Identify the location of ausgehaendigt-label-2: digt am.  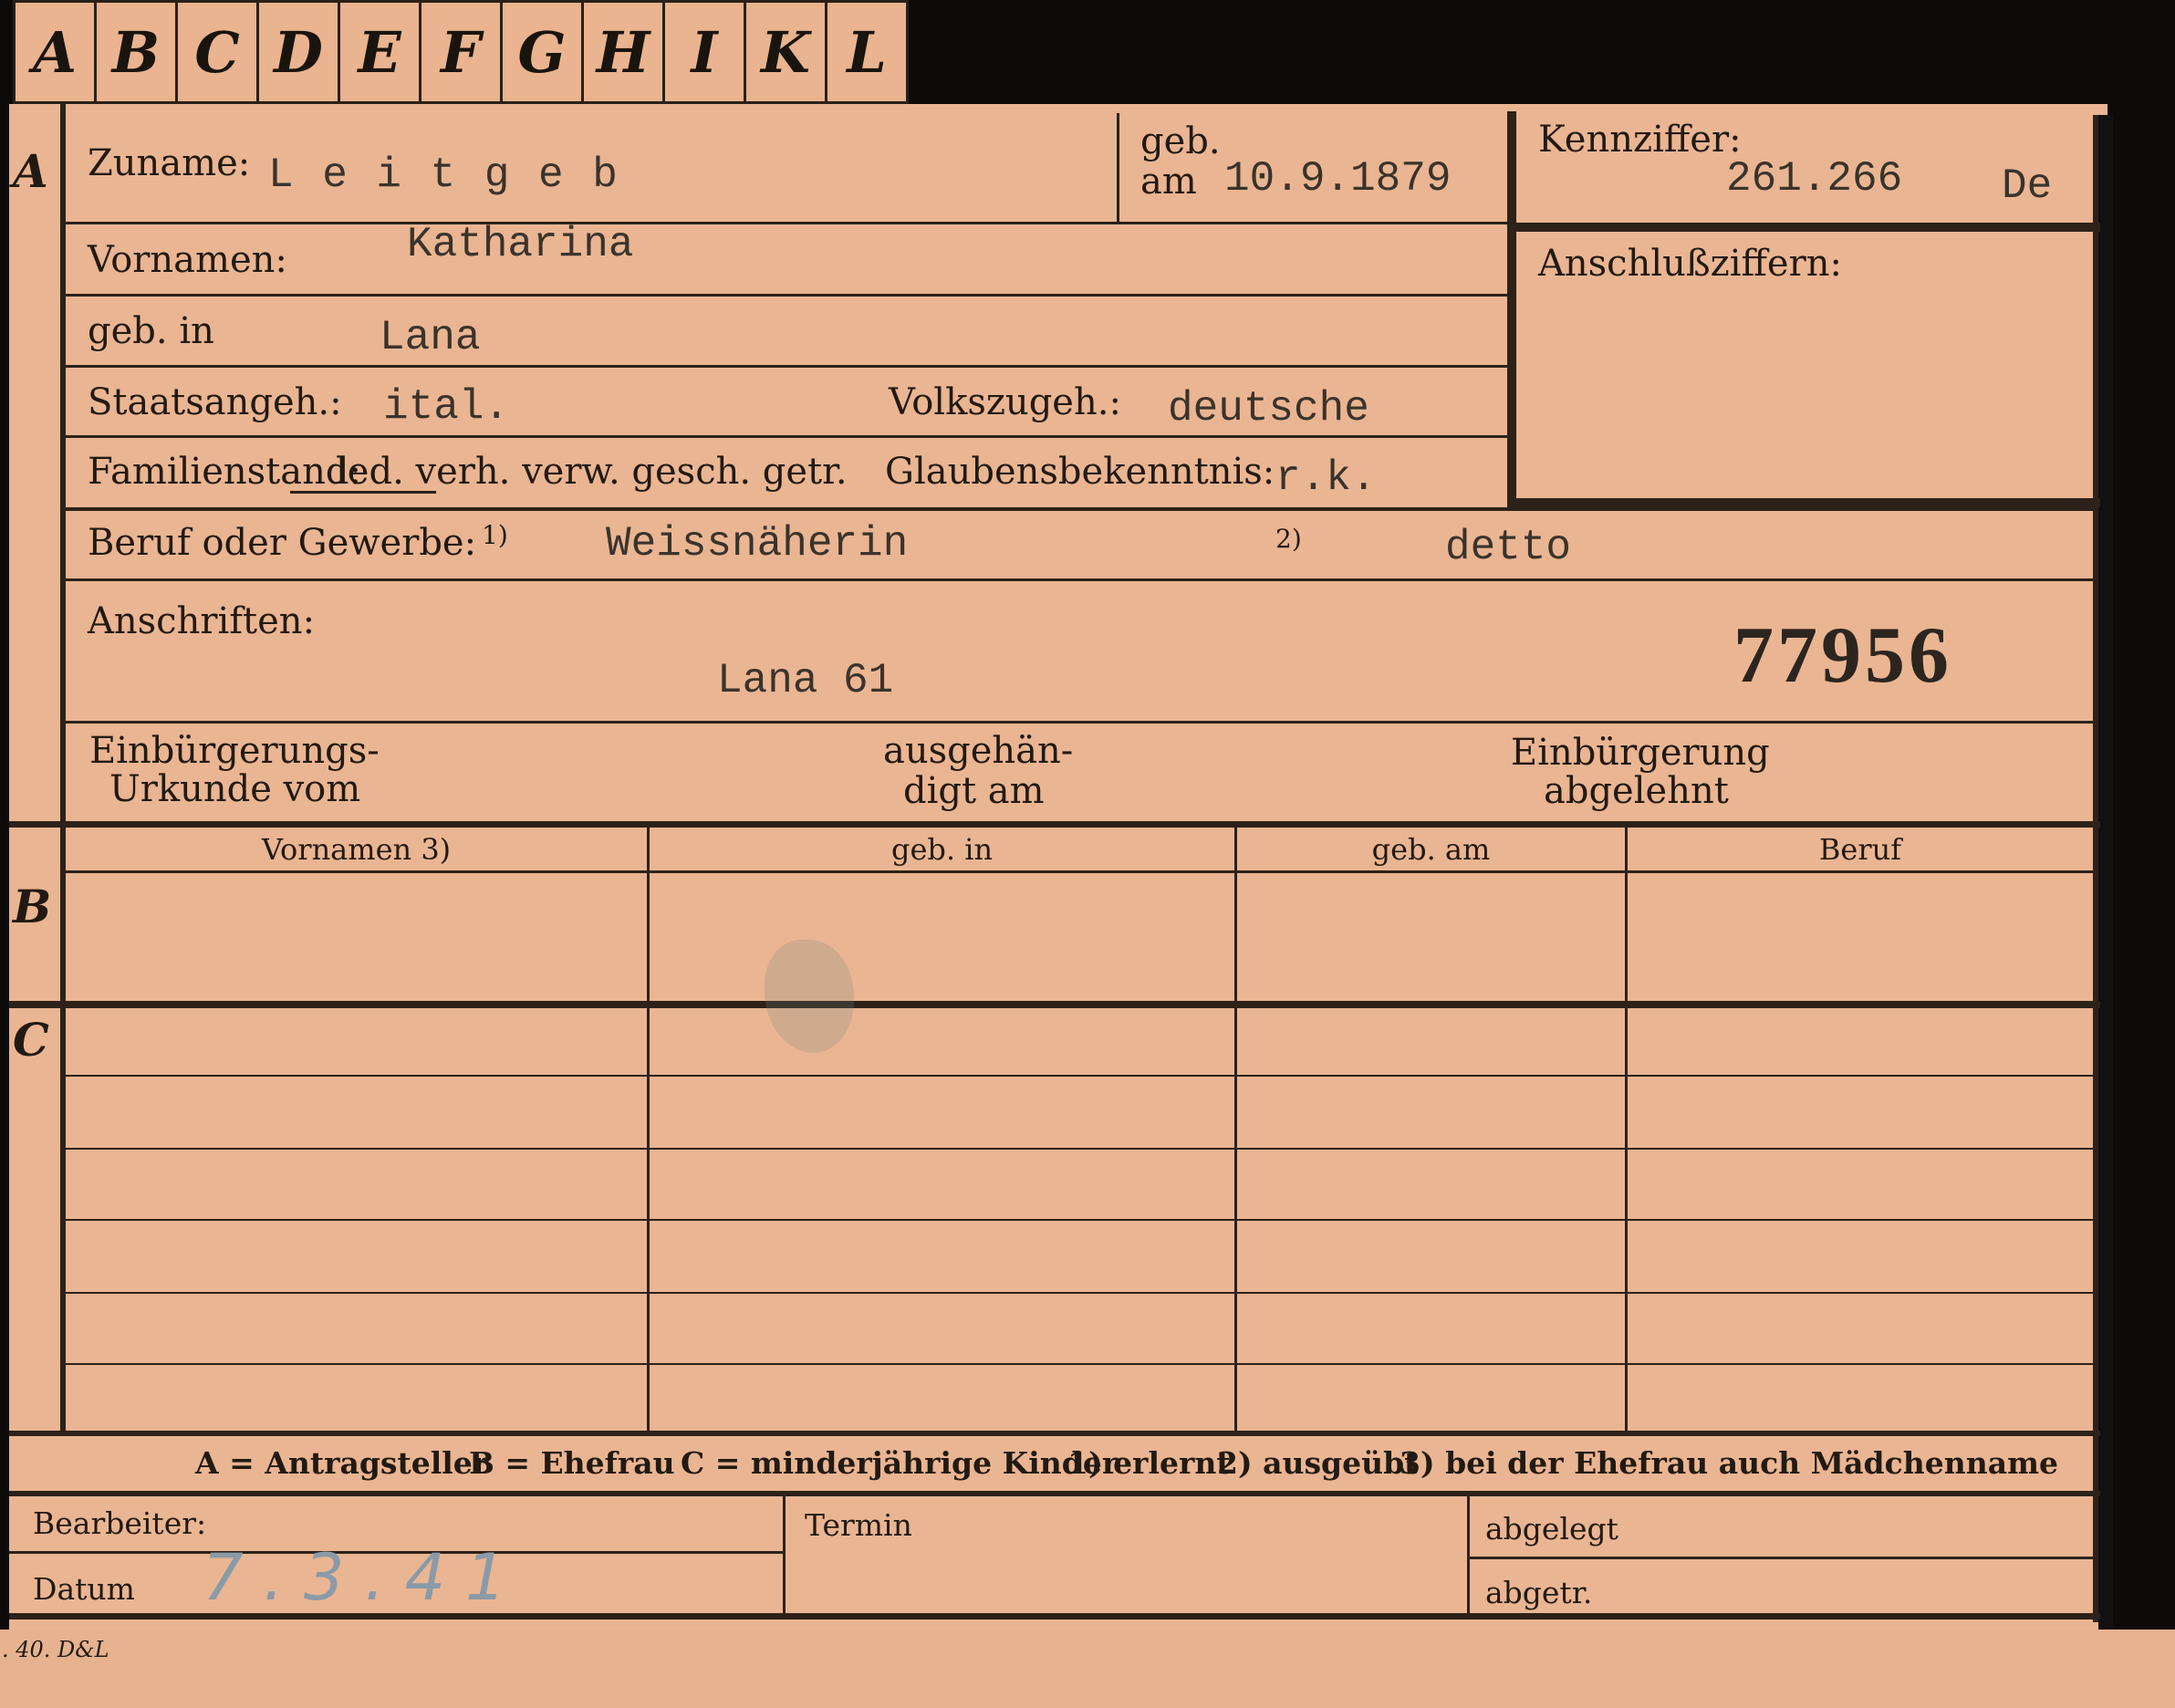
(974, 791).